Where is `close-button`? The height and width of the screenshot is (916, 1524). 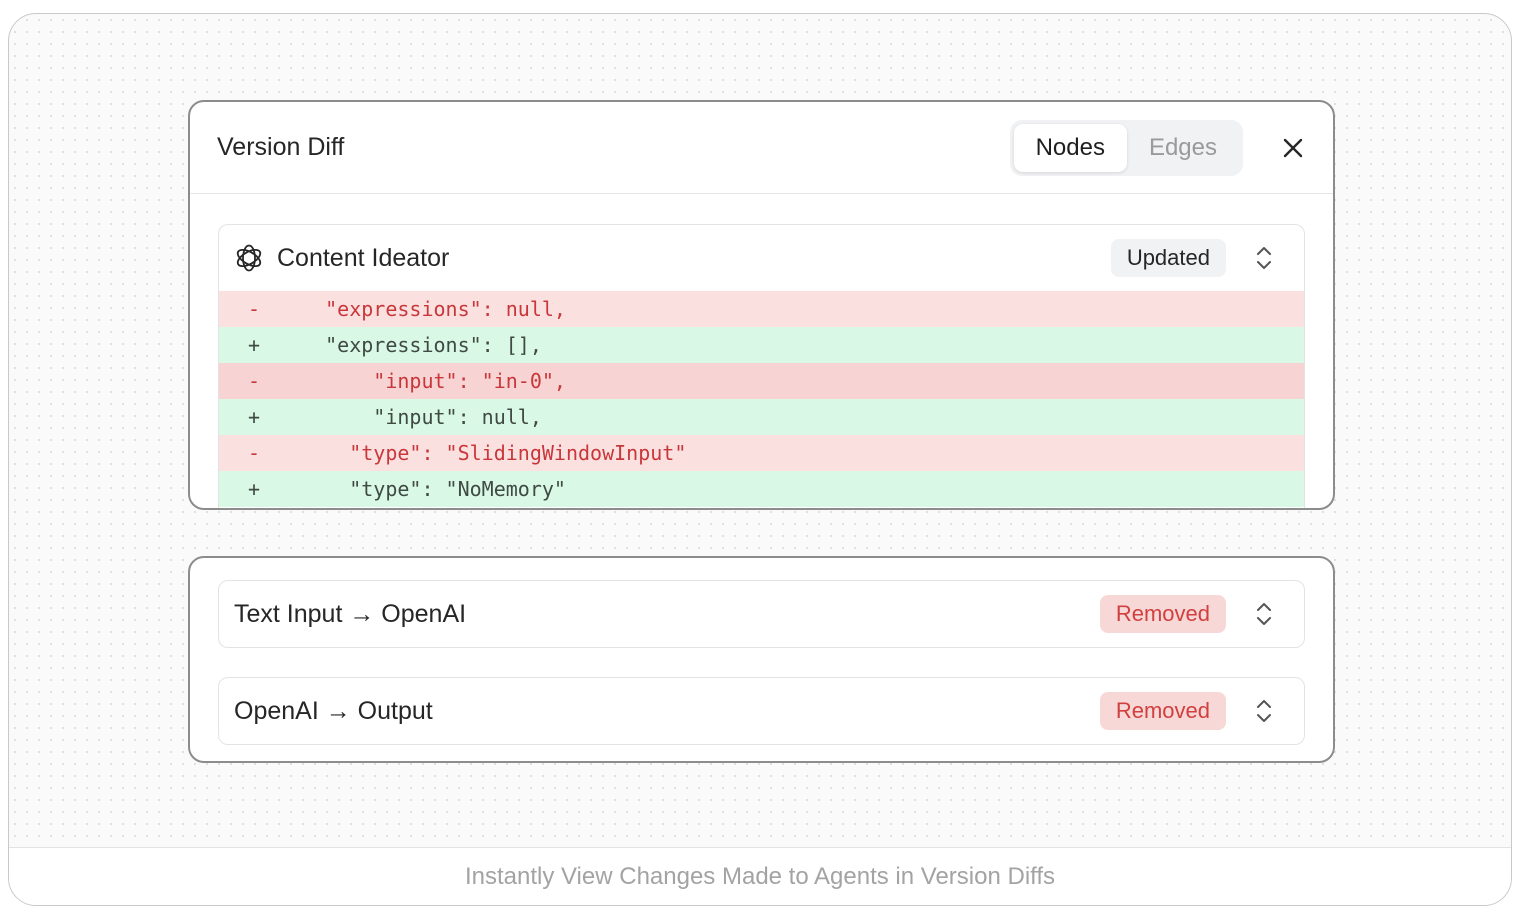 close-button is located at coordinates (1293, 148).